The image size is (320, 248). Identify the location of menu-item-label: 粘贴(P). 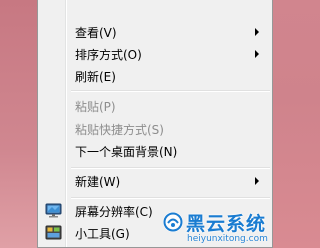
(95, 106).